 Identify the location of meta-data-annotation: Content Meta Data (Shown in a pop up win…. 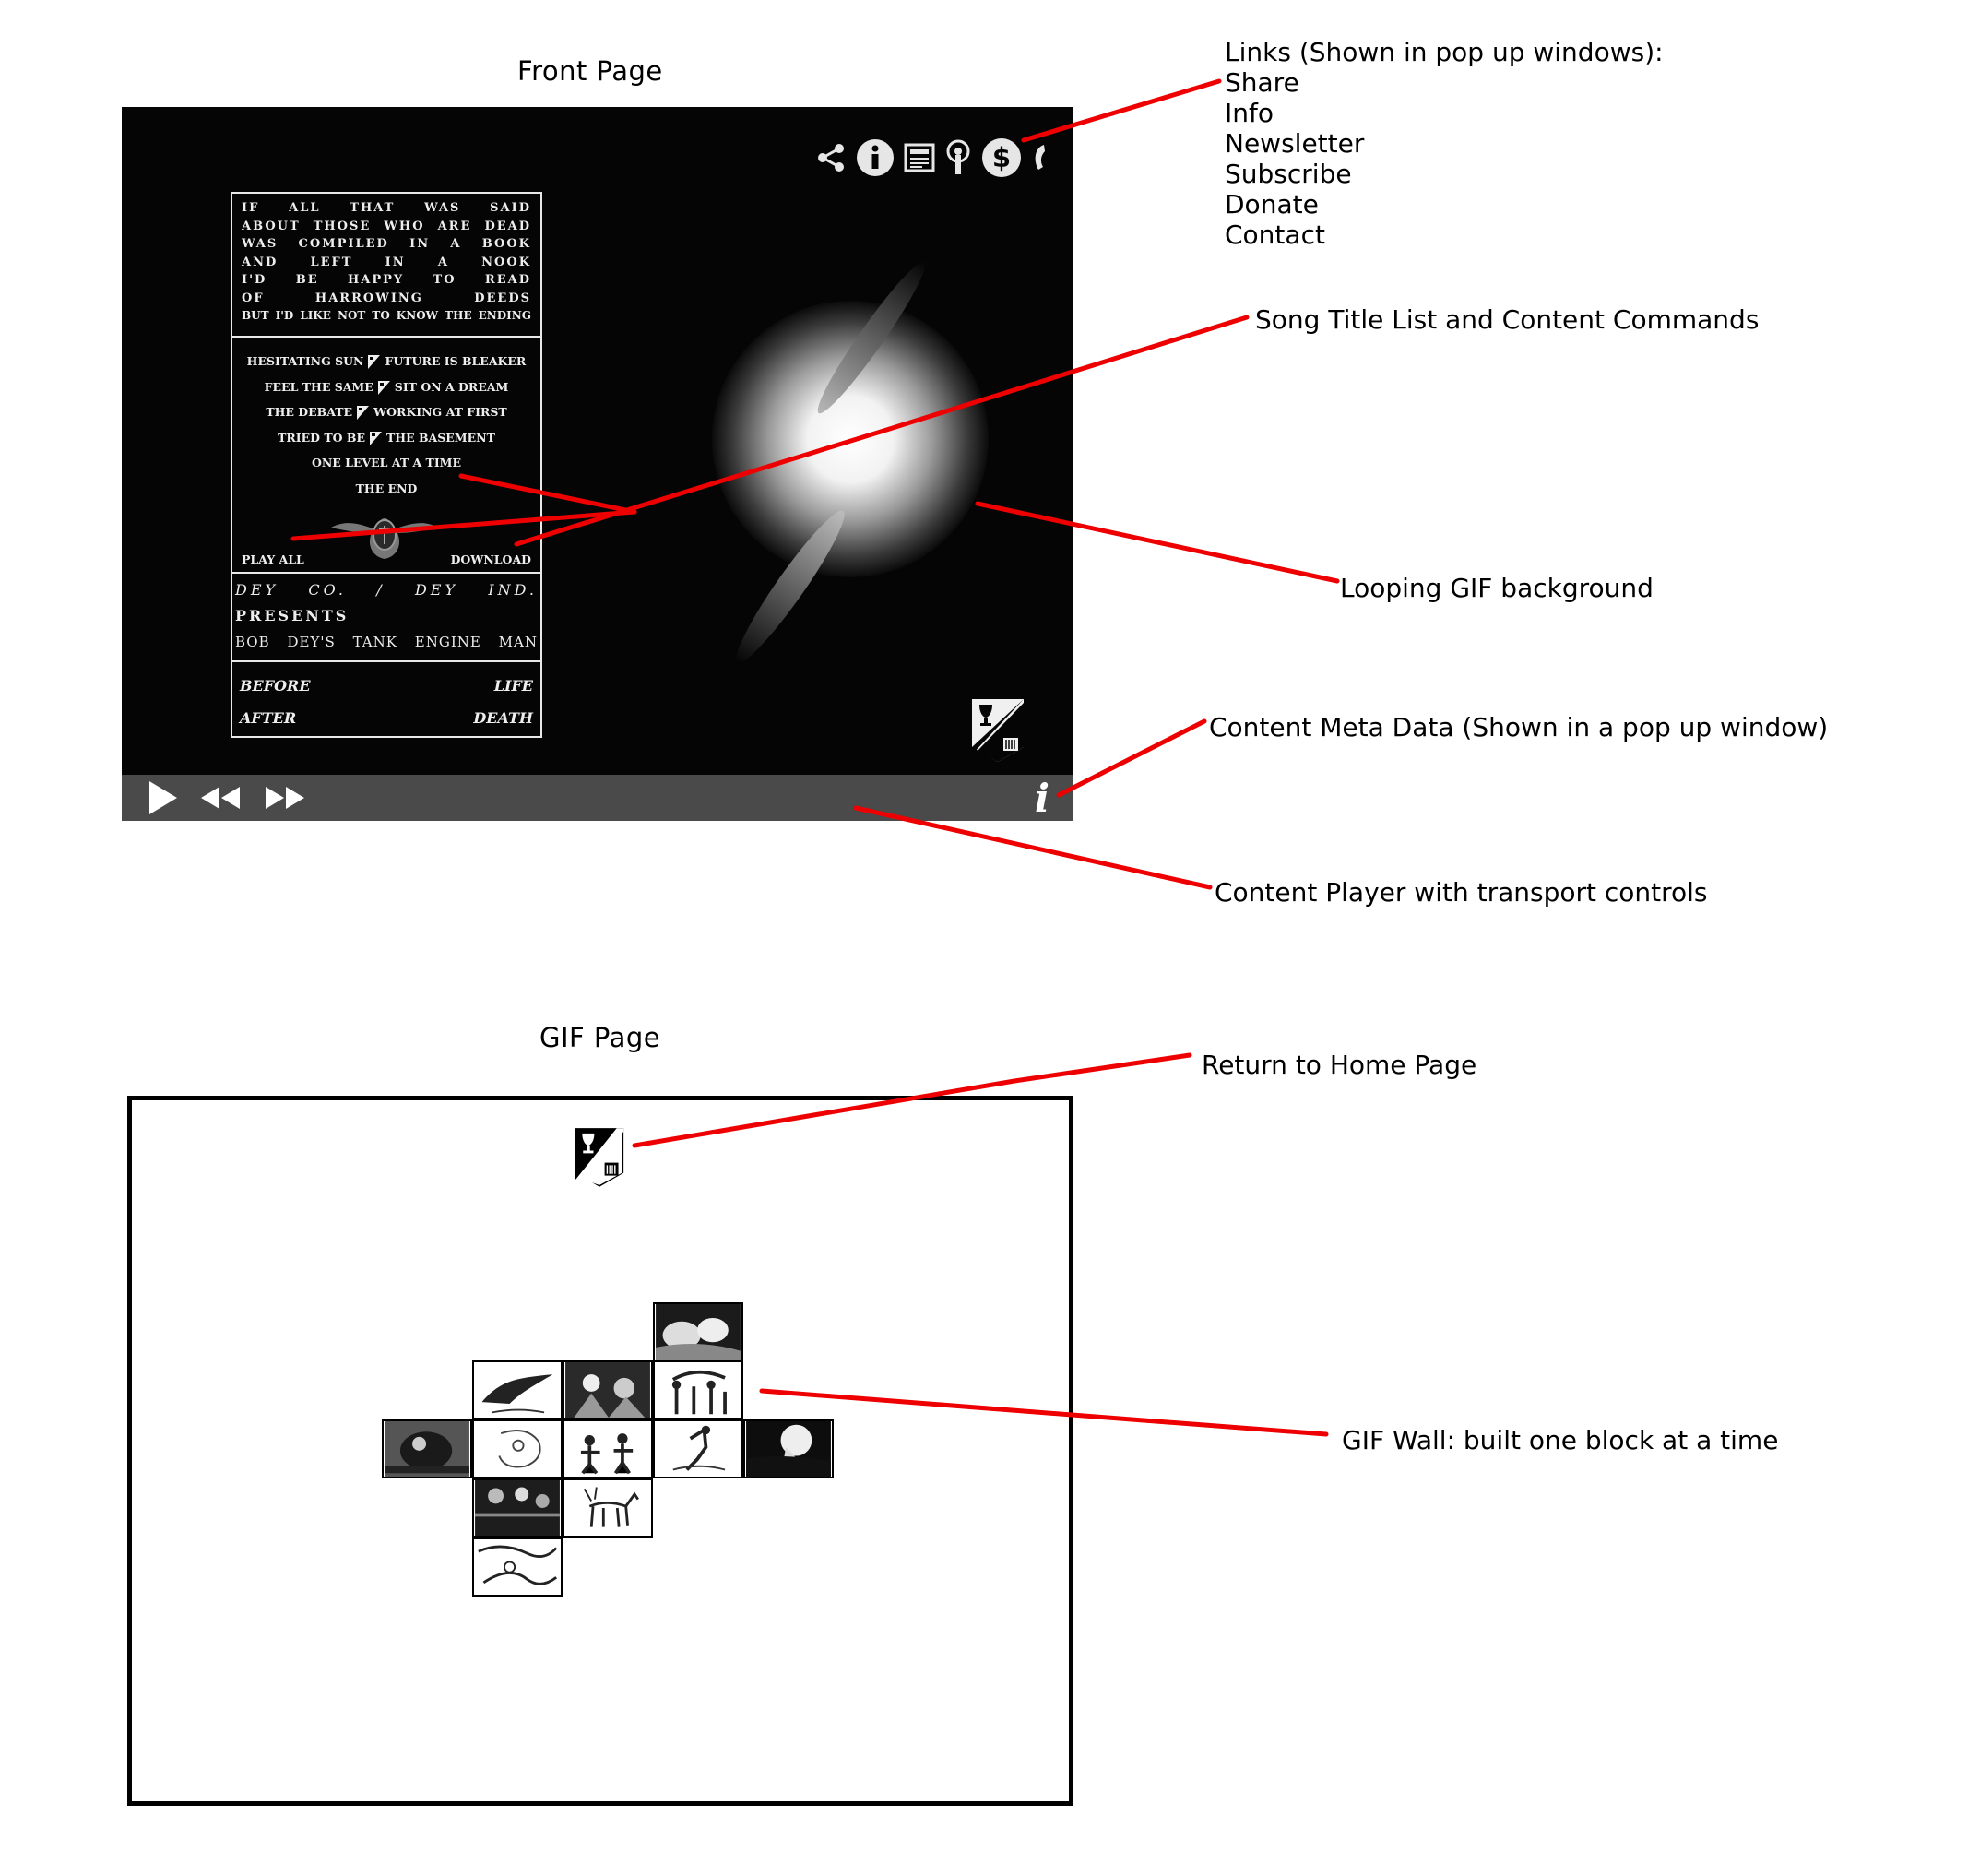
(1519, 727).